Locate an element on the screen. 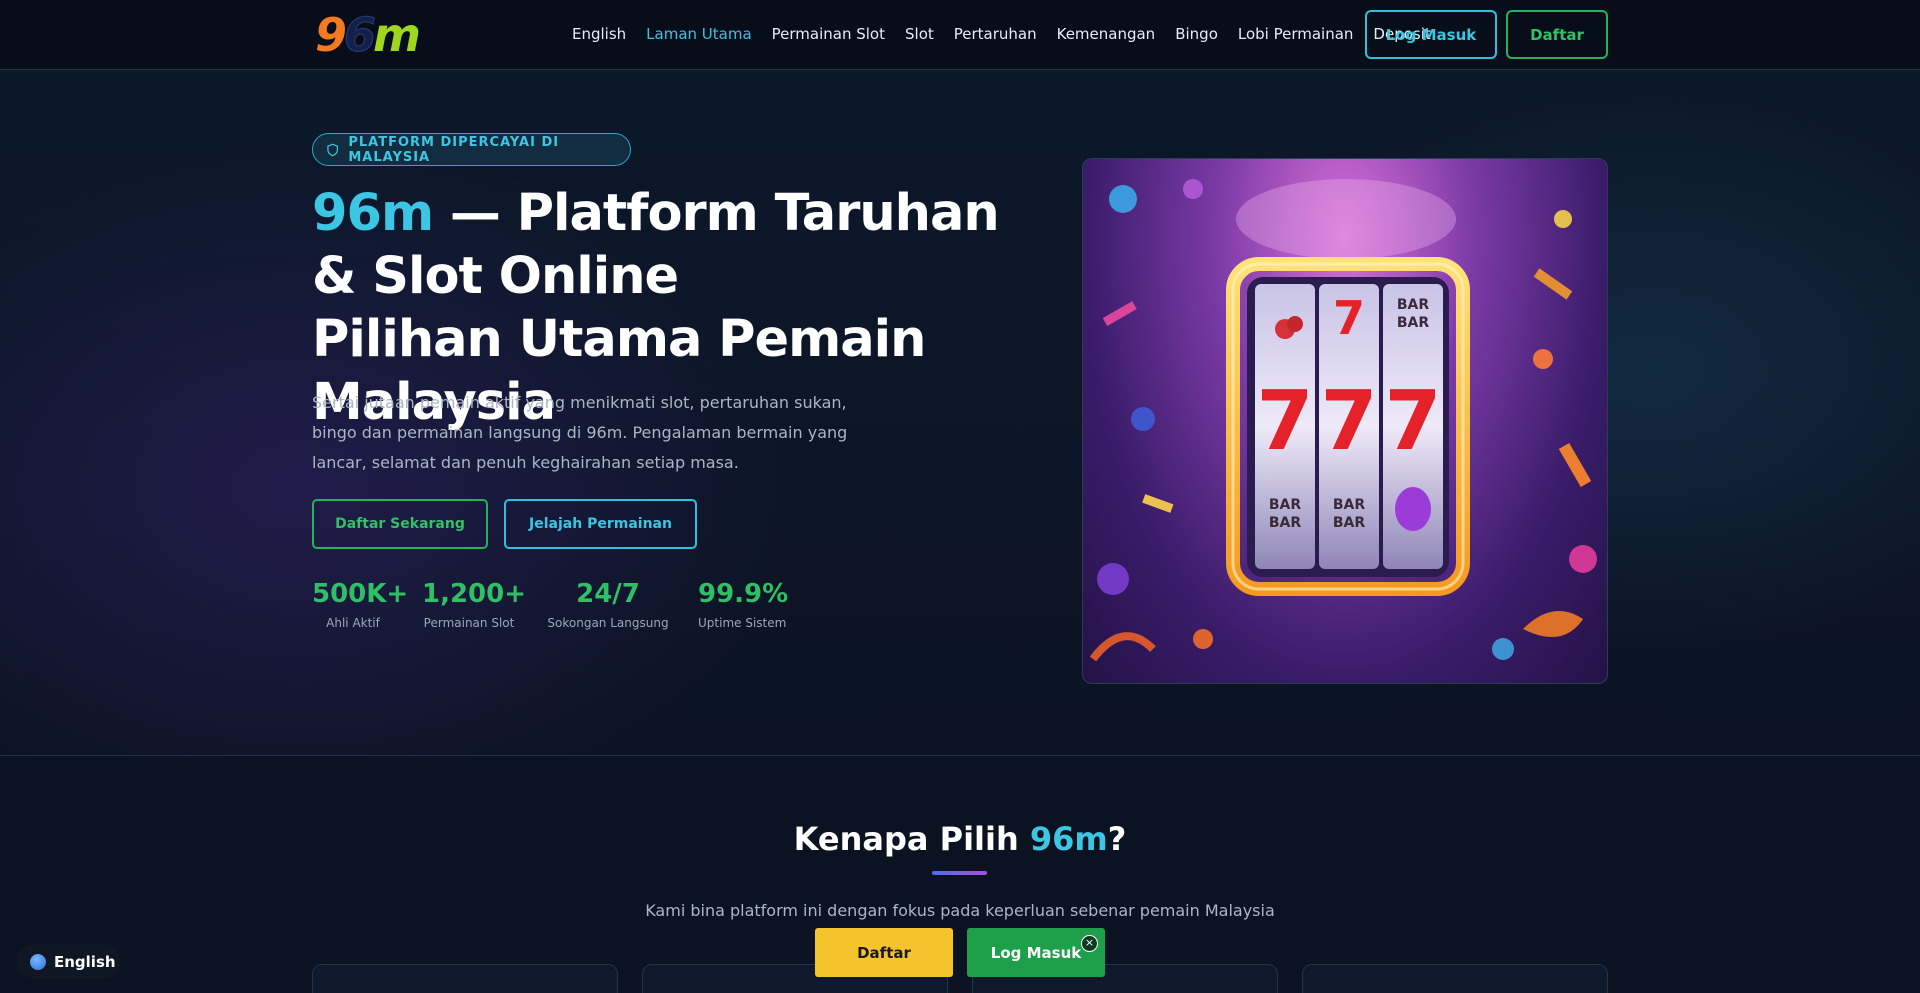 This screenshot has height=993, width=1920. why-choose-title: Kenapa Pilih 96m? is located at coordinates (960, 839).